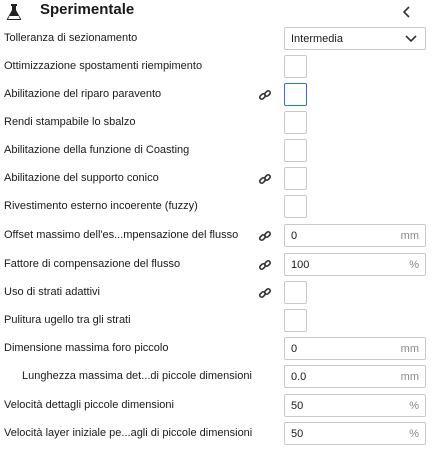 The width and height of the screenshot is (435, 450). What do you see at coordinates (217, 67) in the screenshot?
I see `setting-row: Ottimizzazione spostamenti riempimento` at bounding box center [217, 67].